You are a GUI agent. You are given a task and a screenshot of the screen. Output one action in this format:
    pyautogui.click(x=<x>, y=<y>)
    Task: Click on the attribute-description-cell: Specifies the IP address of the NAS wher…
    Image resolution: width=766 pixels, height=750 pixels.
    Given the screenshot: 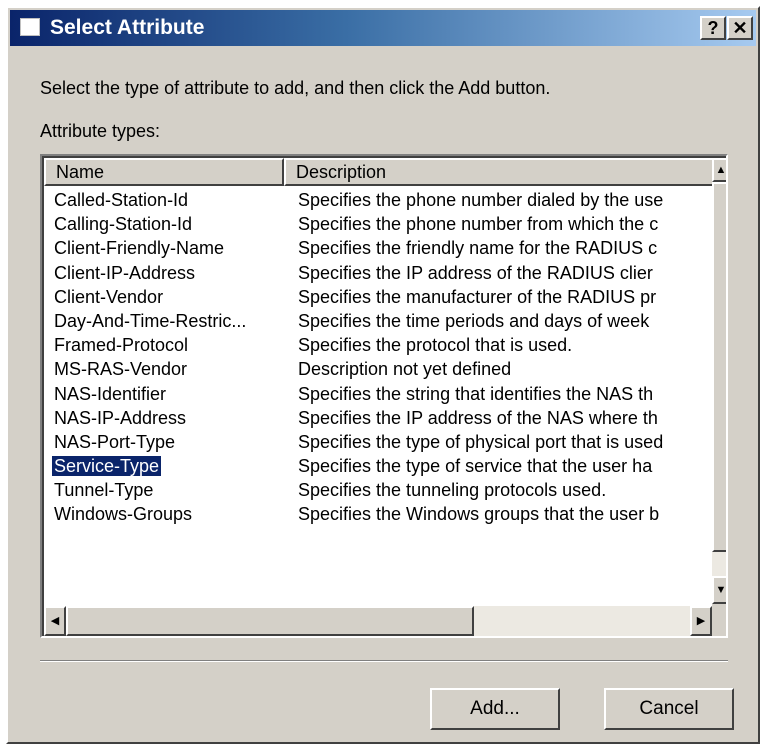 What is the action you would take?
    pyautogui.click(x=478, y=417)
    